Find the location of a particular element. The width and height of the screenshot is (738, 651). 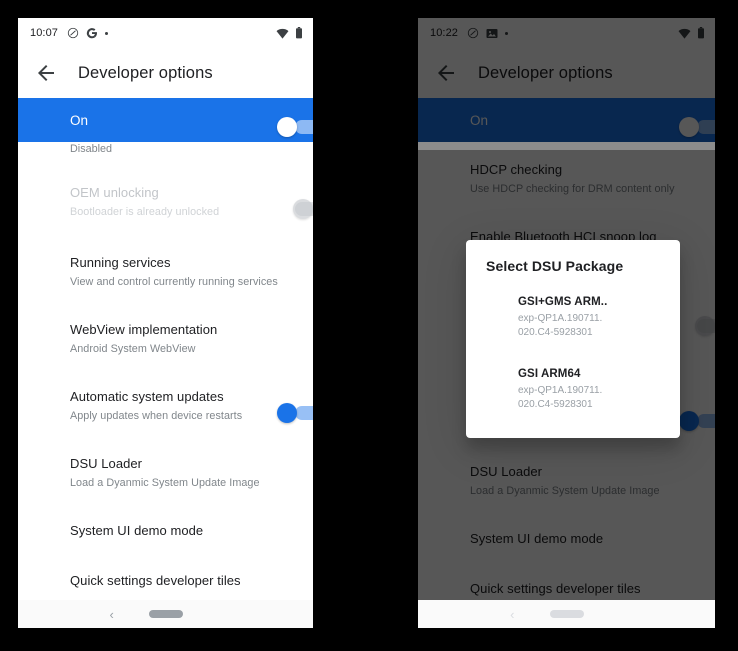

status-bar-right: 10:22 is located at coordinates (566, 33).